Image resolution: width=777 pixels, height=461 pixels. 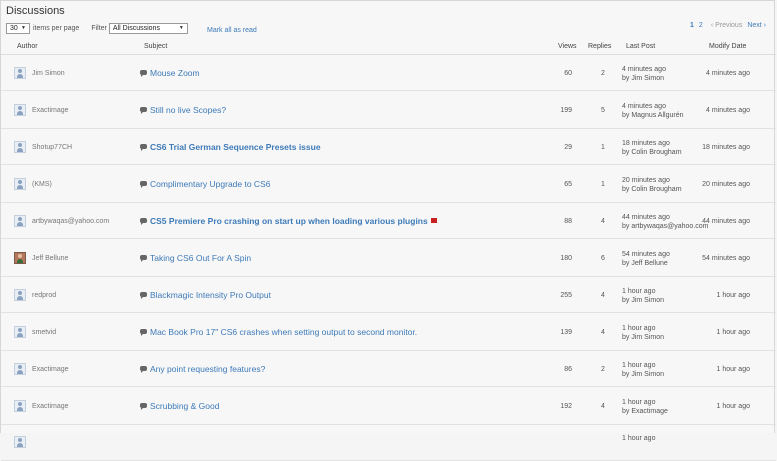 I want to click on views-count: 86, so click(x=568, y=369).